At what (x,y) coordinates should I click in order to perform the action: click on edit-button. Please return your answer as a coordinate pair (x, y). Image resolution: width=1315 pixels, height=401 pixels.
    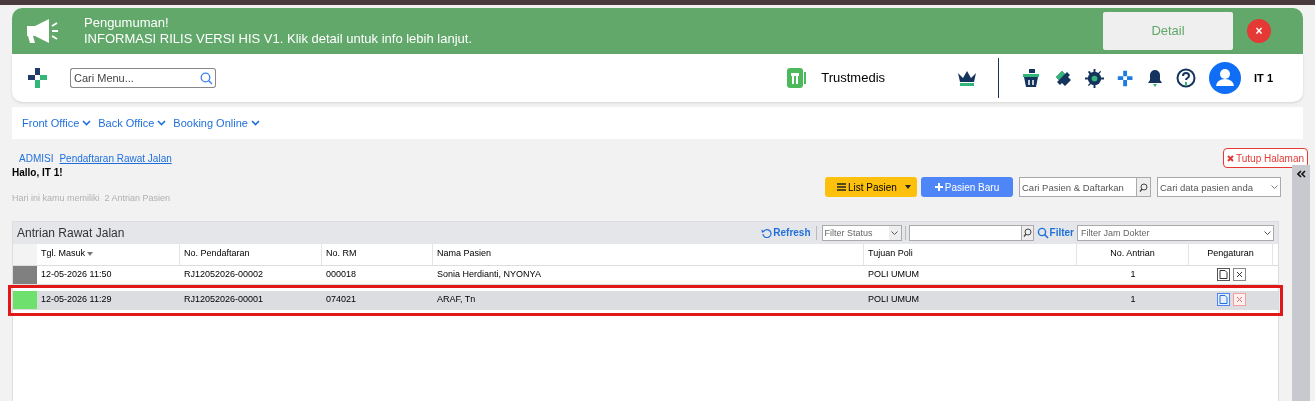
    Looking at the image, I should click on (1223, 274).